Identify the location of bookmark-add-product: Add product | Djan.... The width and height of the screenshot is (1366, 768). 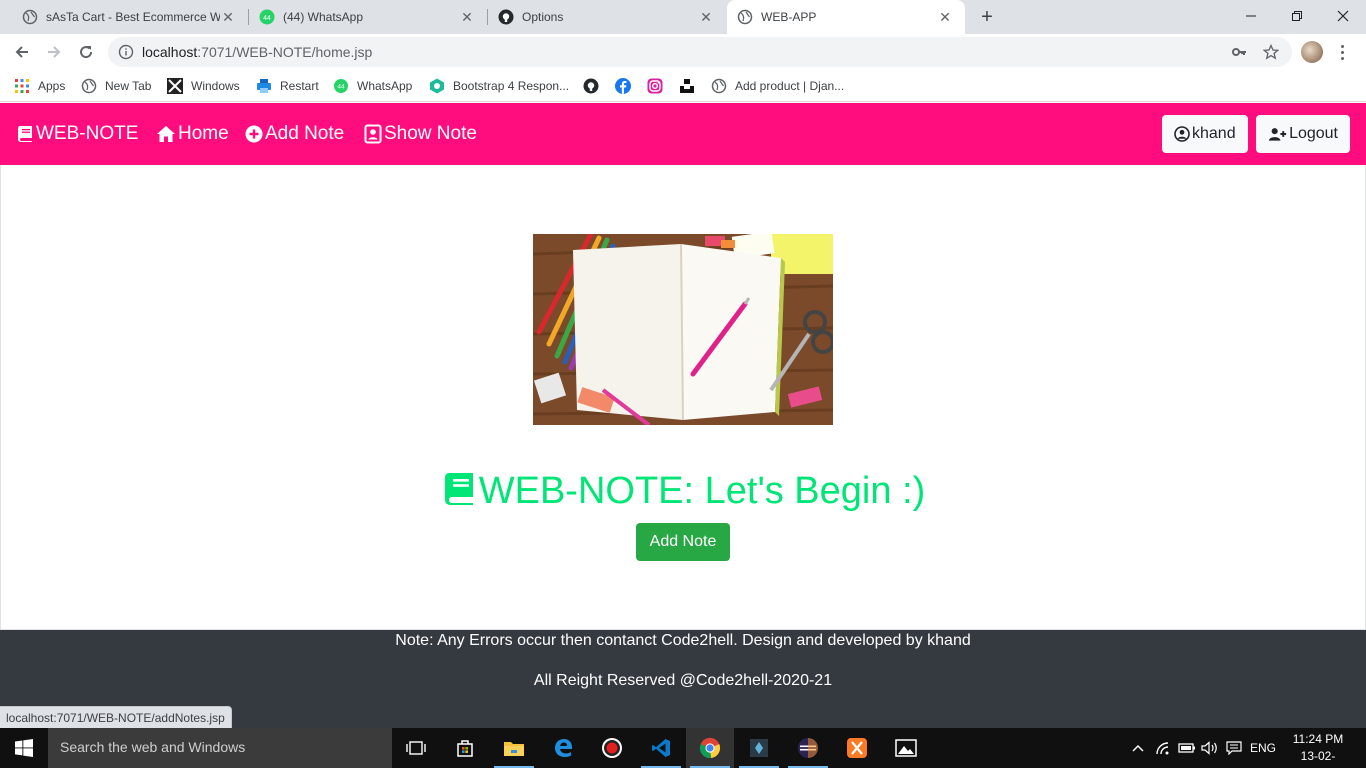
(777, 86).